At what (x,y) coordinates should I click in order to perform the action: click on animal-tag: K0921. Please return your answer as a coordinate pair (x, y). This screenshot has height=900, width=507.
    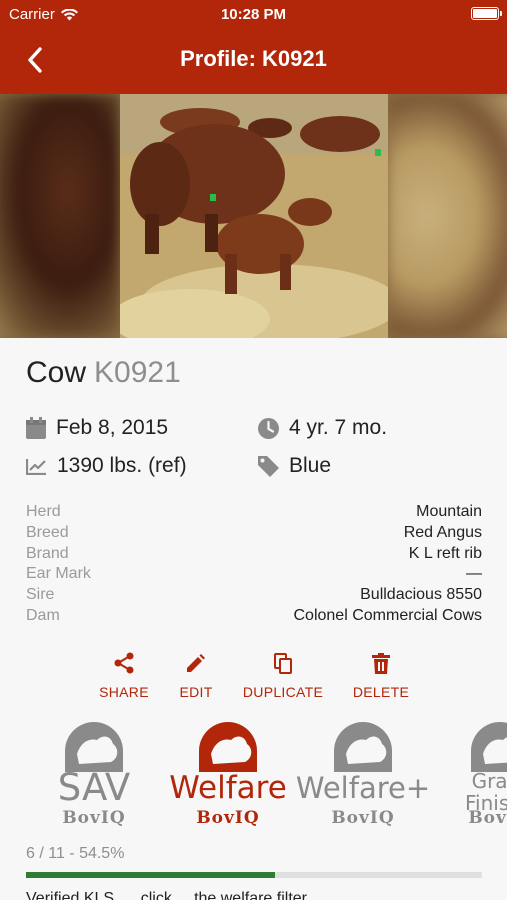
    Looking at the image, I should click on (137, 372).